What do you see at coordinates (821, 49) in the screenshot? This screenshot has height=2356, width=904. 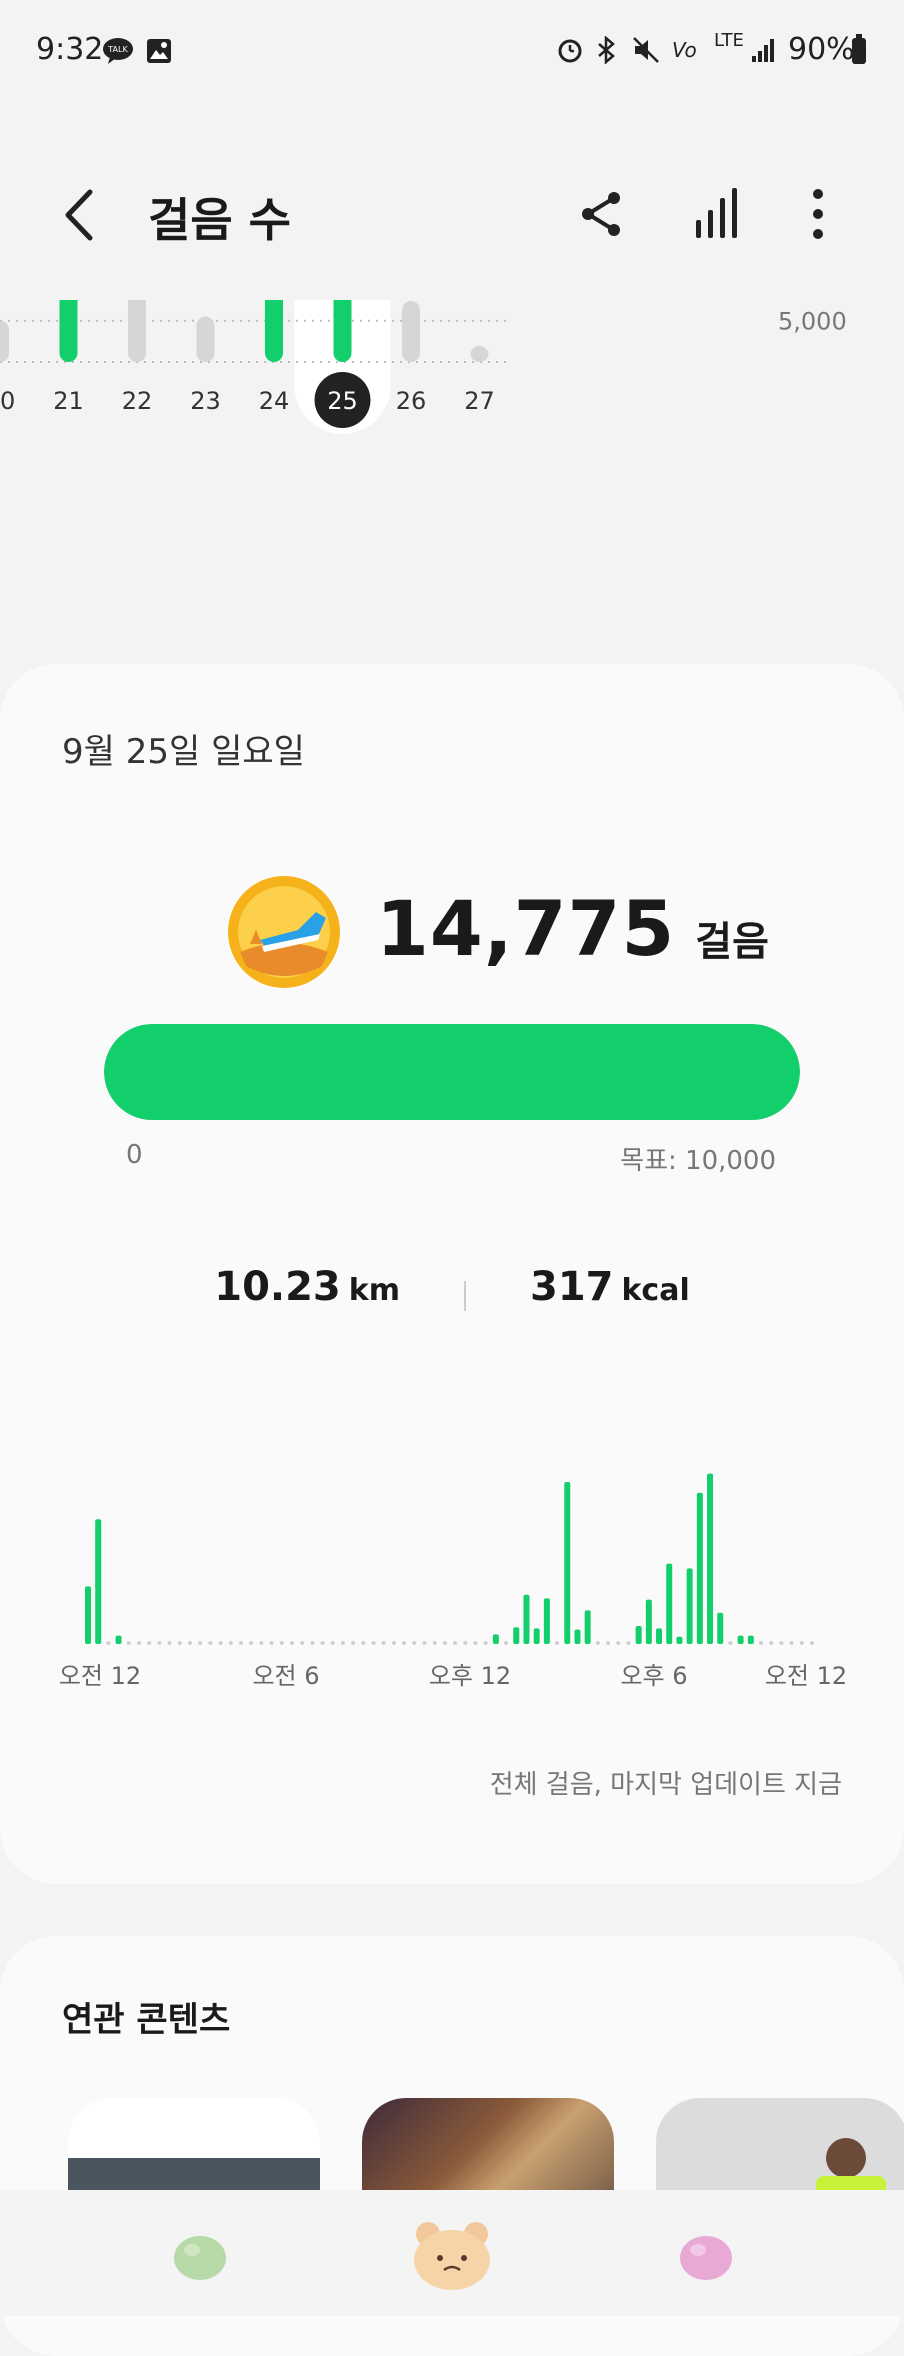 I see `battery-percent: 90%` at bounding box center [821, 49].